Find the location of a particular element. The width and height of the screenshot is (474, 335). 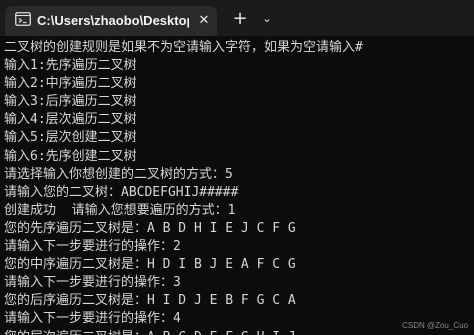

console-line: 您的中序遍历二叉树是：H D I B J E A F C G is located at coordinates (150, 265).